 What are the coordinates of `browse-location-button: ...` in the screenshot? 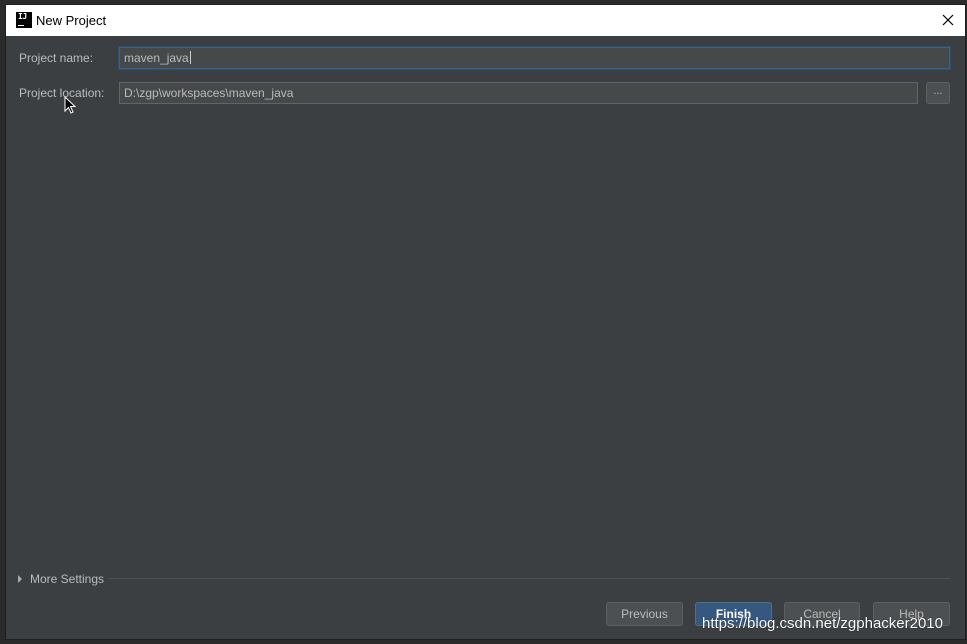 It's located at (938, 93).